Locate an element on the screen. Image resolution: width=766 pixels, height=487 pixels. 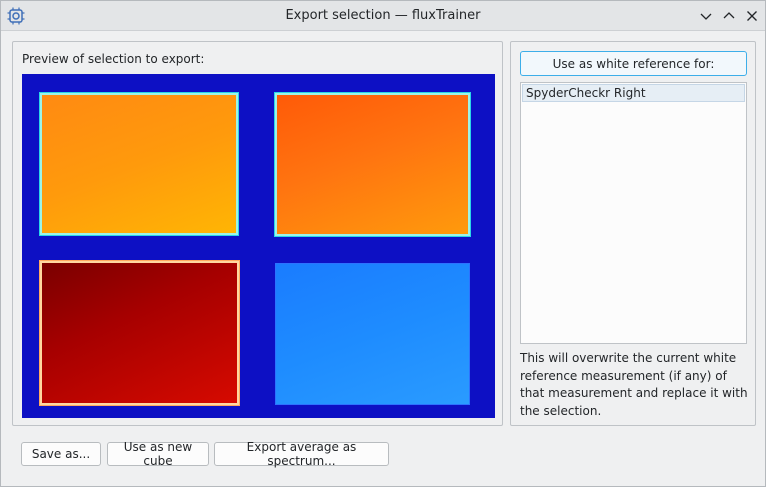
minimize-button is located at coordinates (706, 16).